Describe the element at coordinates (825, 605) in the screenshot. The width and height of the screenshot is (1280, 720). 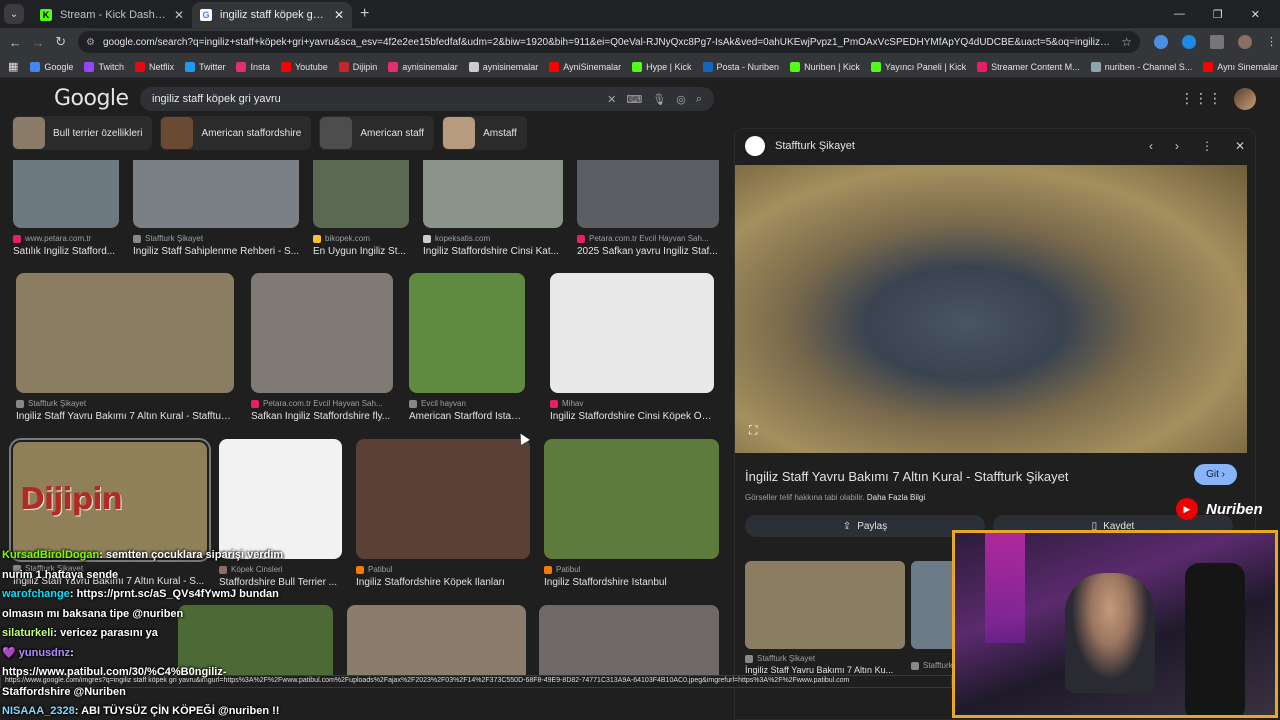
I see `related-image` at that location.